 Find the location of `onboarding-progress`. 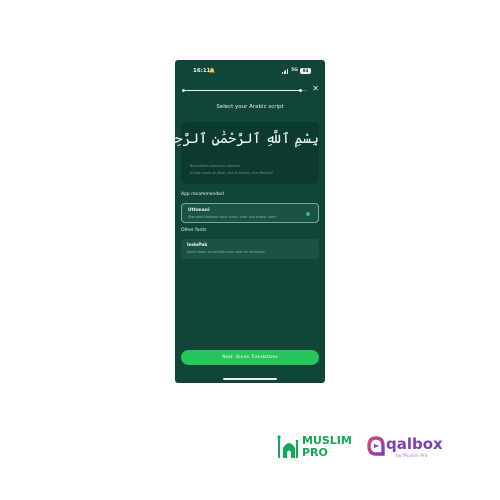

onboarding-progress is located at coordinates (244, 90).